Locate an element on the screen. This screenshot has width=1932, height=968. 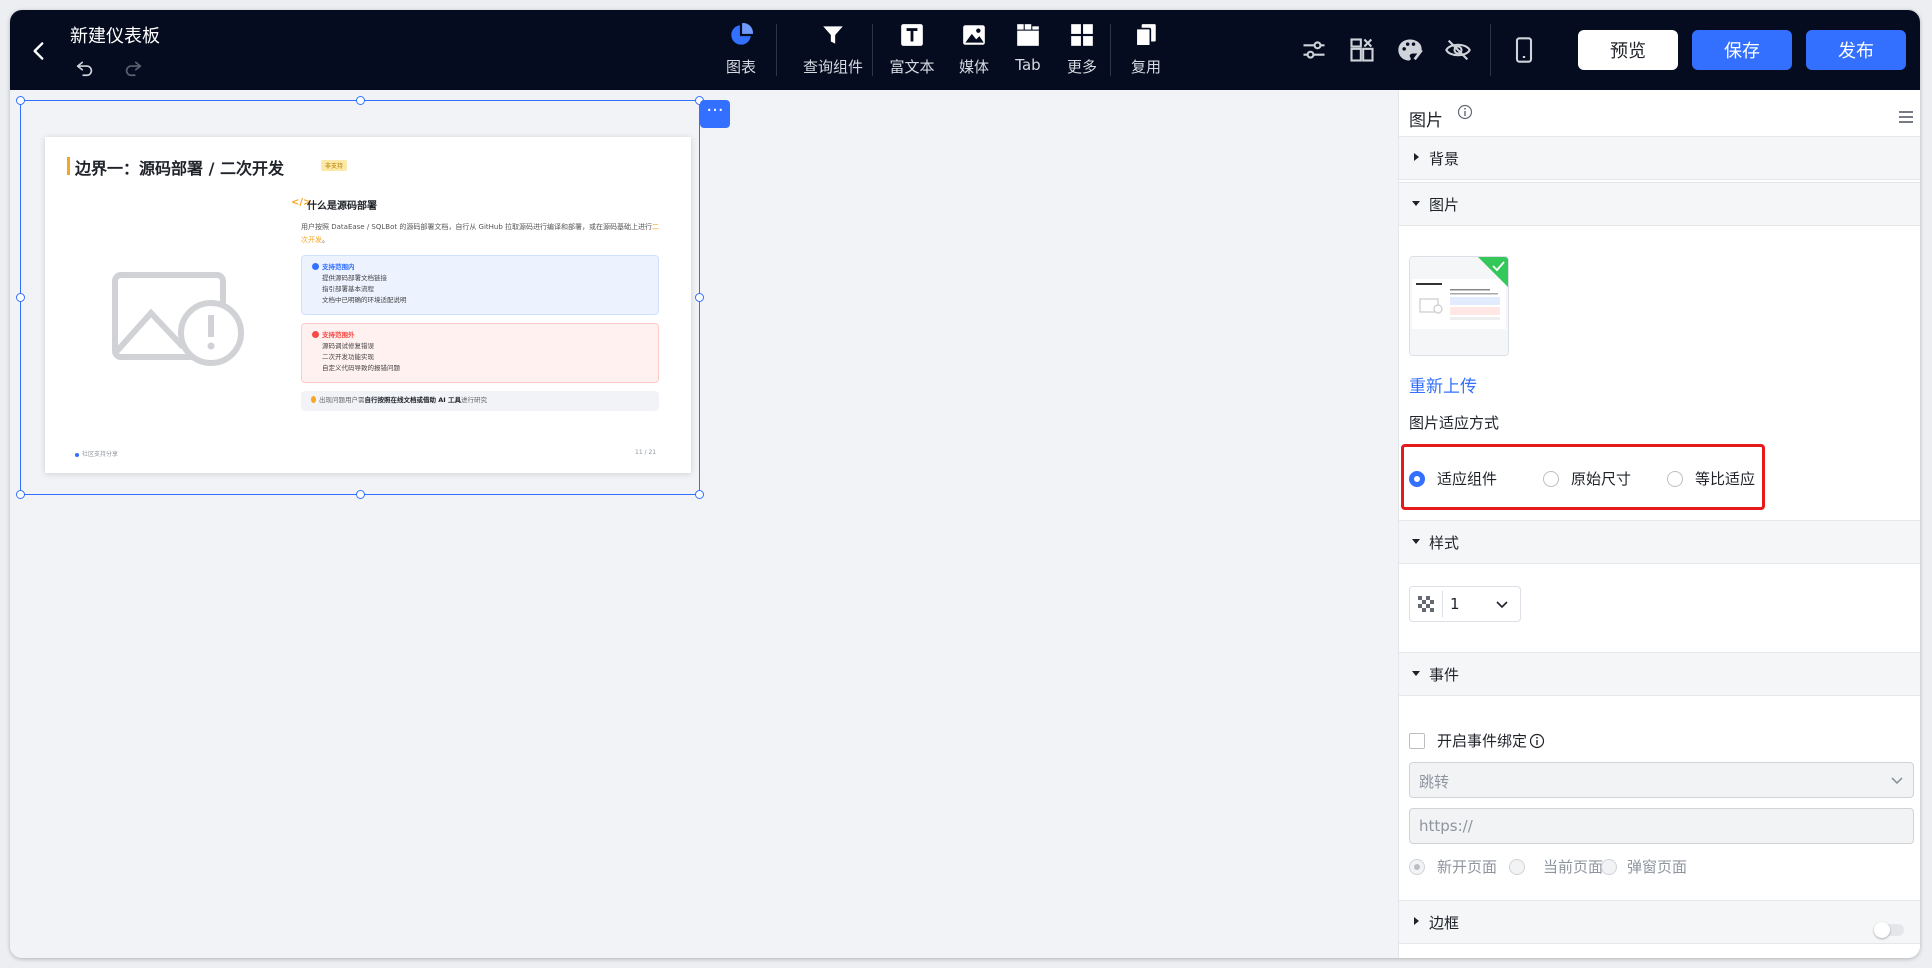
rich-text-icon is located at coordinates (912, 35).